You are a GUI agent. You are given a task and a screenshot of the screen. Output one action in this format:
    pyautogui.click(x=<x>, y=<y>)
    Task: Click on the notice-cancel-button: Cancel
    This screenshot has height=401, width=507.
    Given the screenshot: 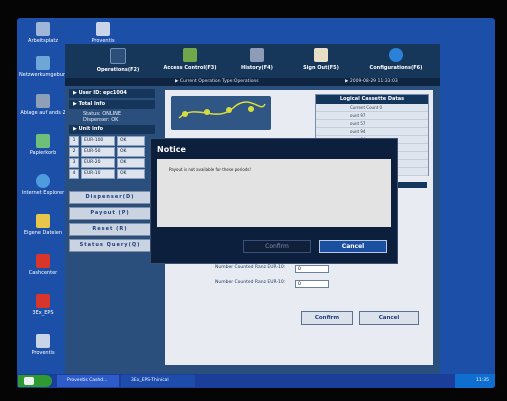 What is the action you would take?
    pyautogui.click(x=353, y=246)
    